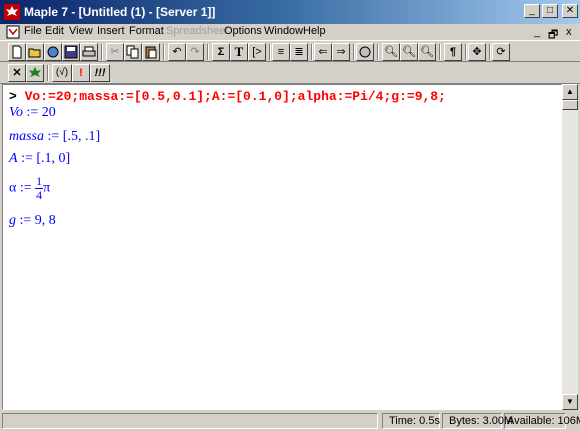 The height and width of the screenshot is (431, 580). Describe the element at coordinates (409, 52) in the screenshot. I see `zoom-150-icon: 🔍︎` at that location.